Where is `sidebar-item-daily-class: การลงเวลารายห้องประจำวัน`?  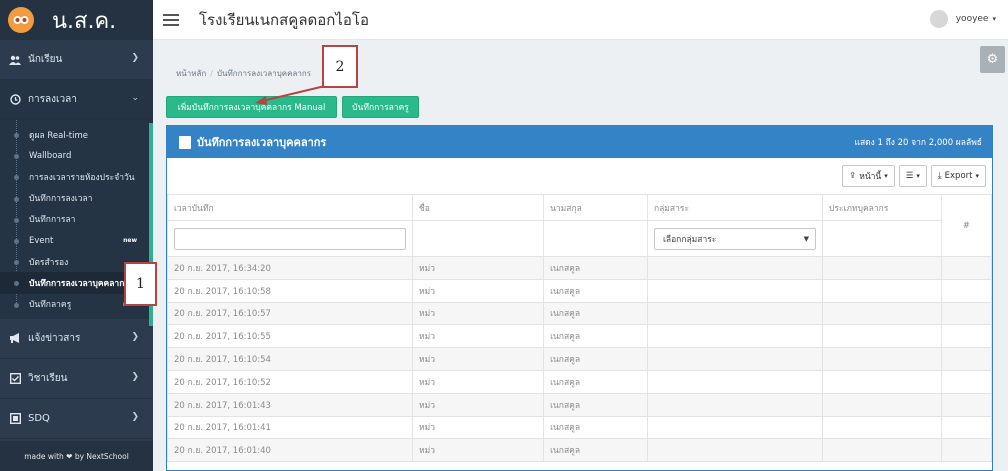
sidebar-item-daily-class: การลงเวลารายห้องประจำวัน is located at coordinates (76, 176).